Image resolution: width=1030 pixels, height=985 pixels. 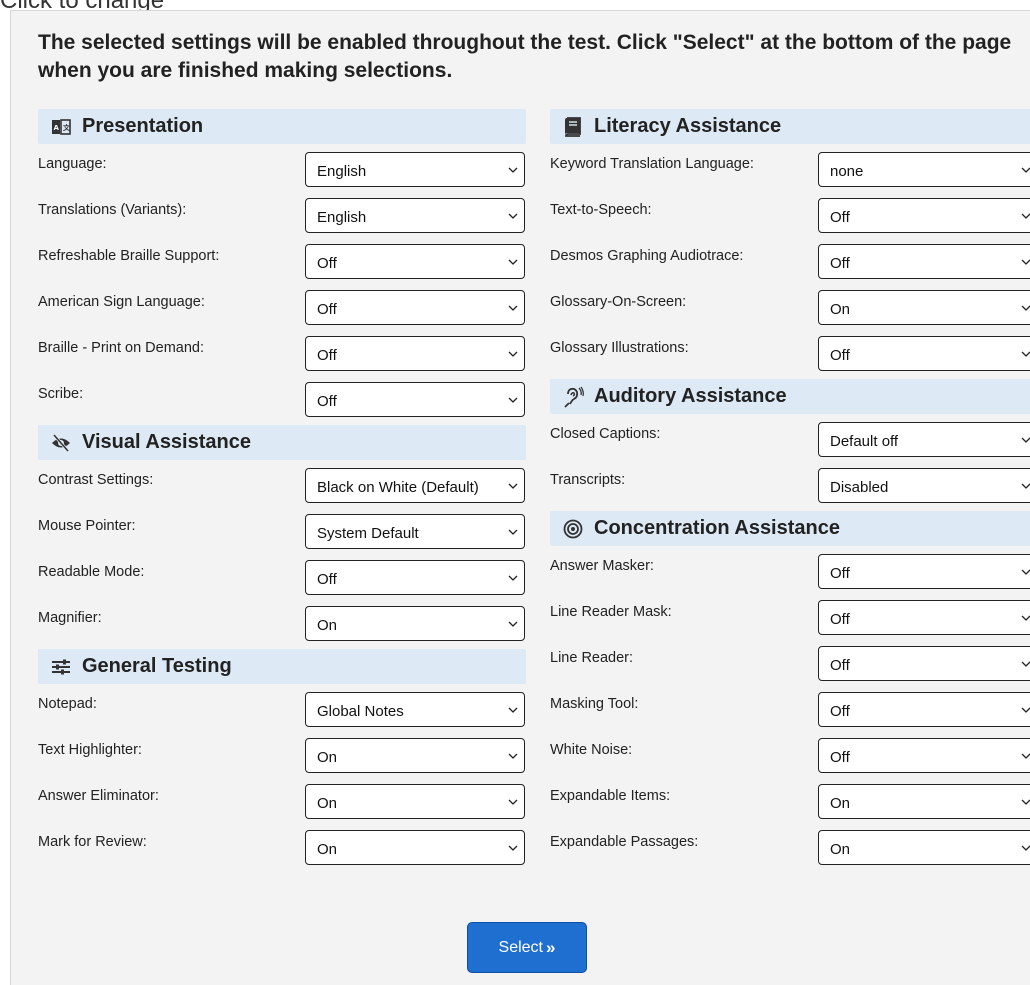 I want to click on answer-masker-select: Off, so click(x=924, y=571).